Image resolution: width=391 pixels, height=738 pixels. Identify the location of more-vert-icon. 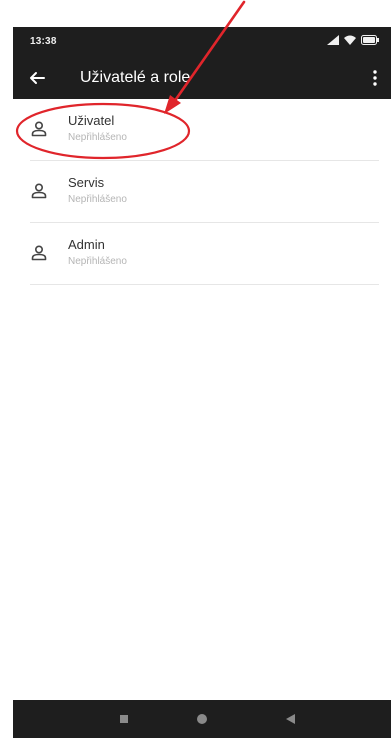
(375, 78).